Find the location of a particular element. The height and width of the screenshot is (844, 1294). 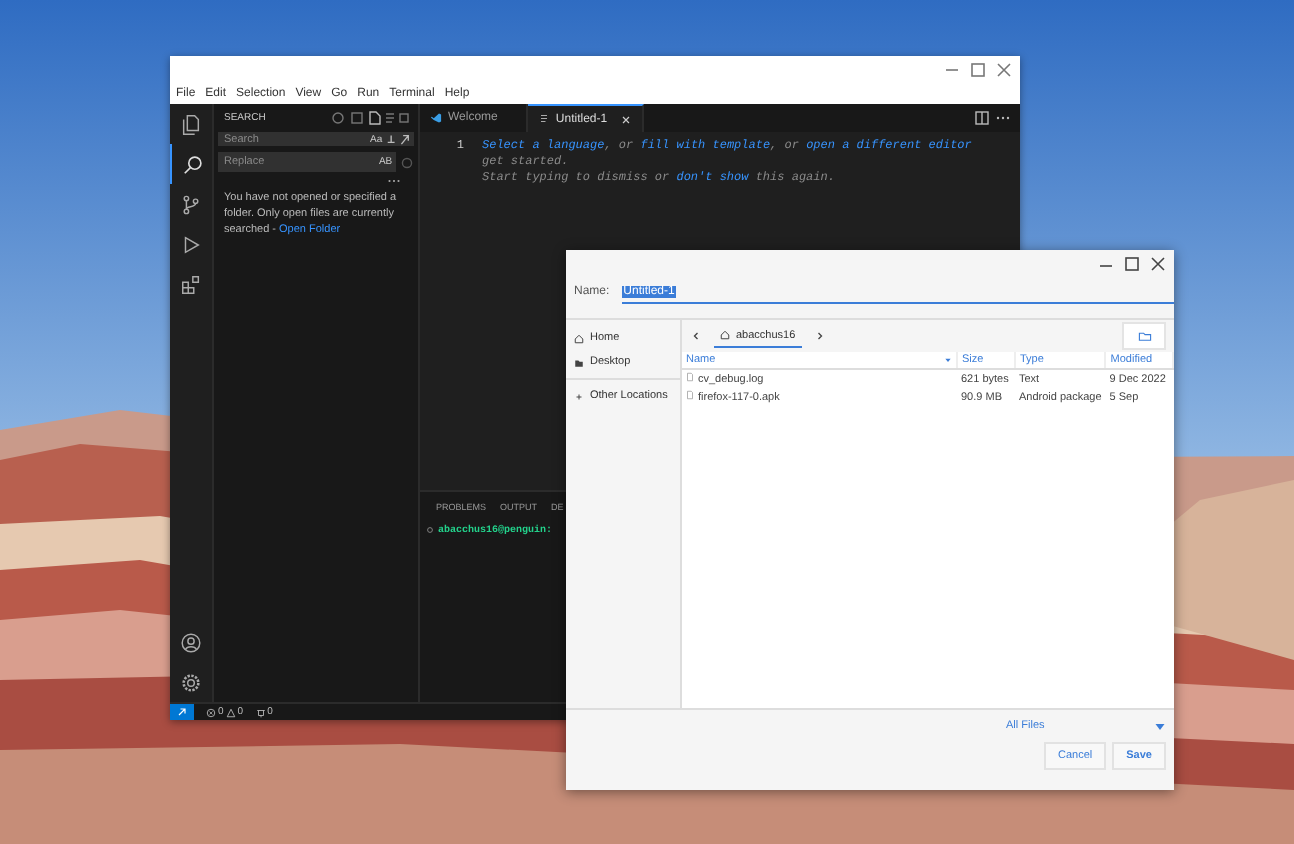

sort-arrow-icon is located at coordinates (948, 360).